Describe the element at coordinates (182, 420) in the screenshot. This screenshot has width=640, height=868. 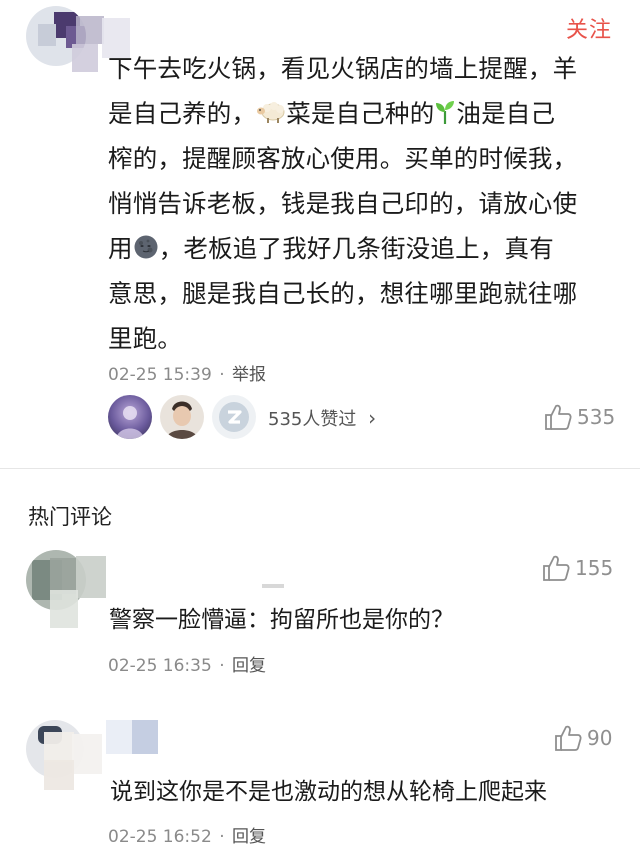
I see `liker-avatar-2-image` at that location.